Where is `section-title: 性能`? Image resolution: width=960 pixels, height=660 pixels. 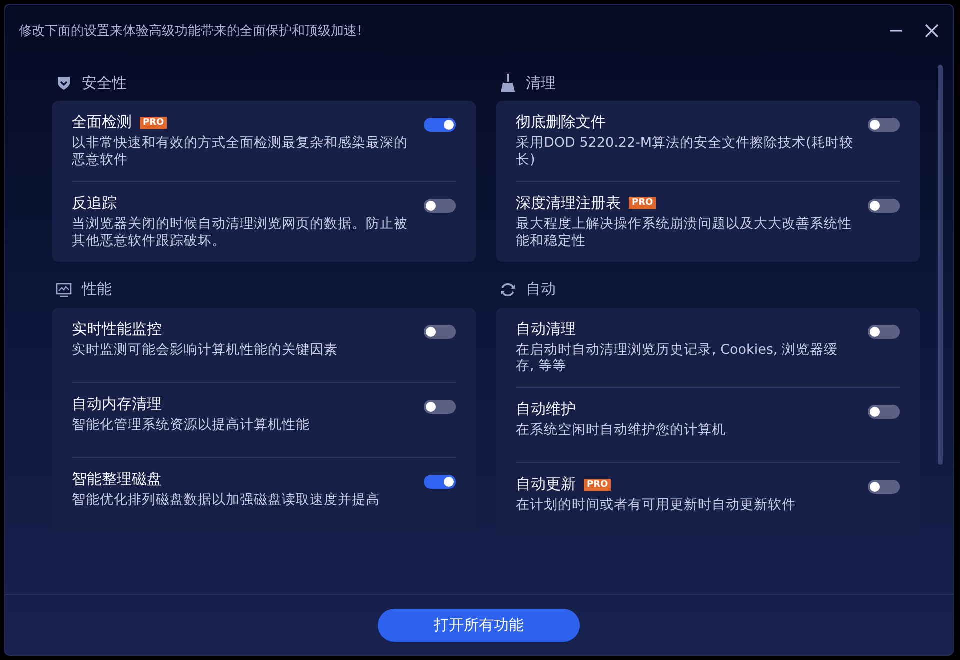 section-title: 性能 is located at coordinates (97, 289).